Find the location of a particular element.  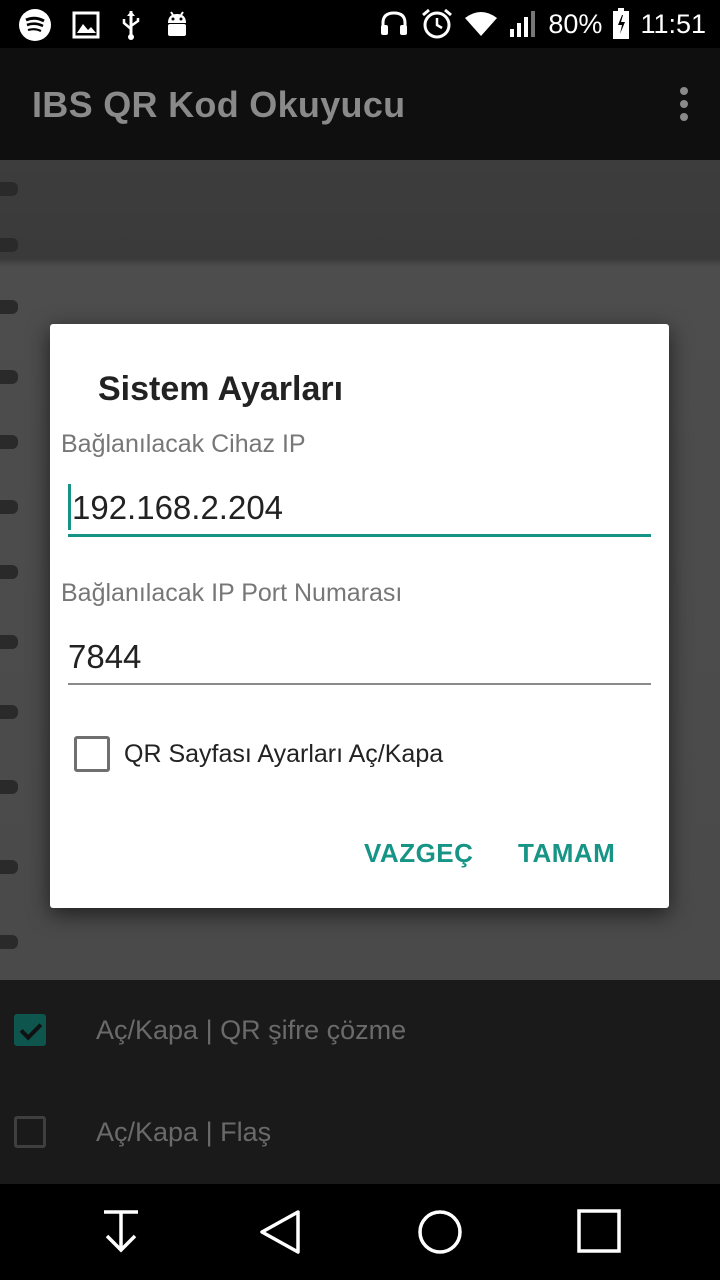

image-icon is located at coordinates (86, 25).